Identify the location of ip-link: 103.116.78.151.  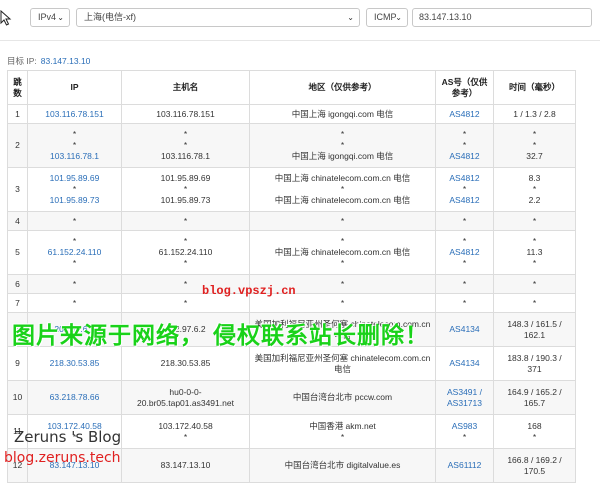
(74, 114).